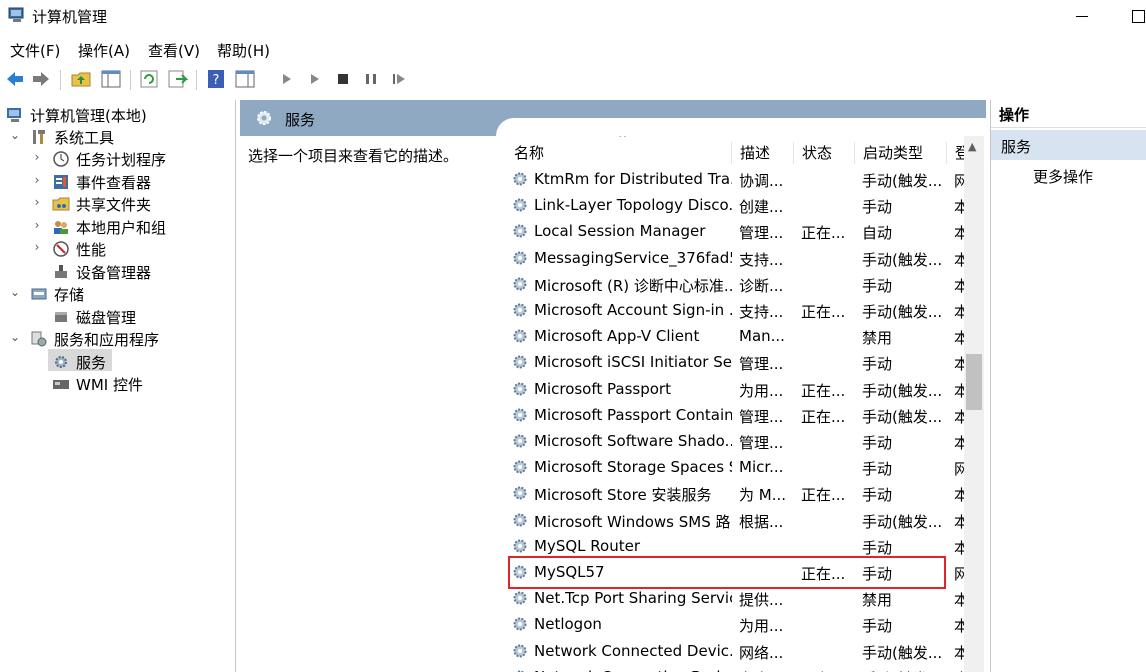  Describe the element at coordinates (107, 340) in the screenshot. I see `tree-item-label: 服务和应用程序` at that location.